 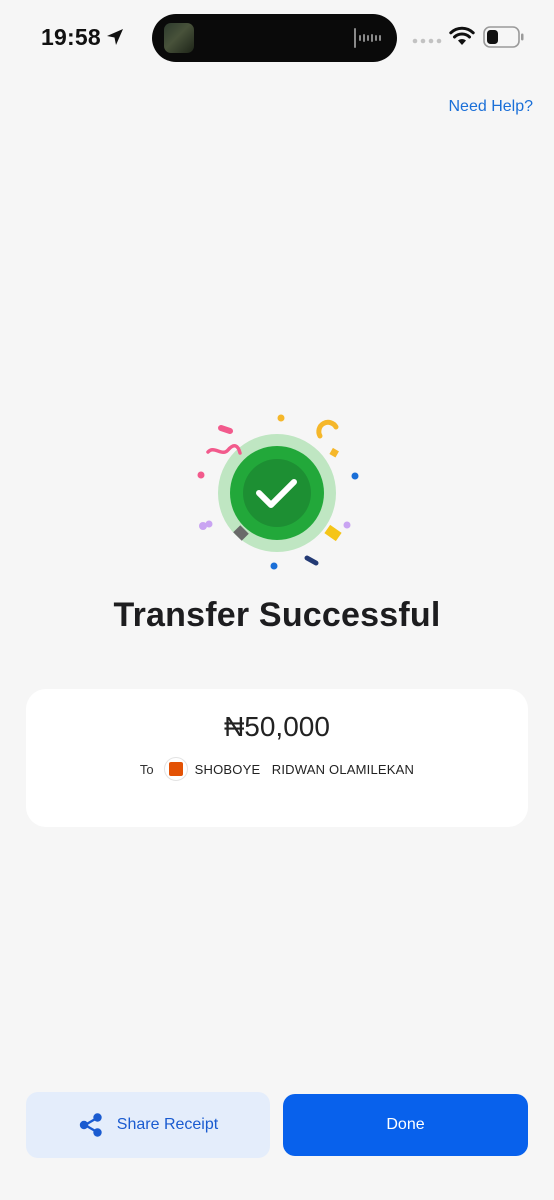 I want to click on transfer-summary-card: ₦50,000 To SHOBOYE RIDWAN OLAMILEKAN, so click(x=277, y=758).